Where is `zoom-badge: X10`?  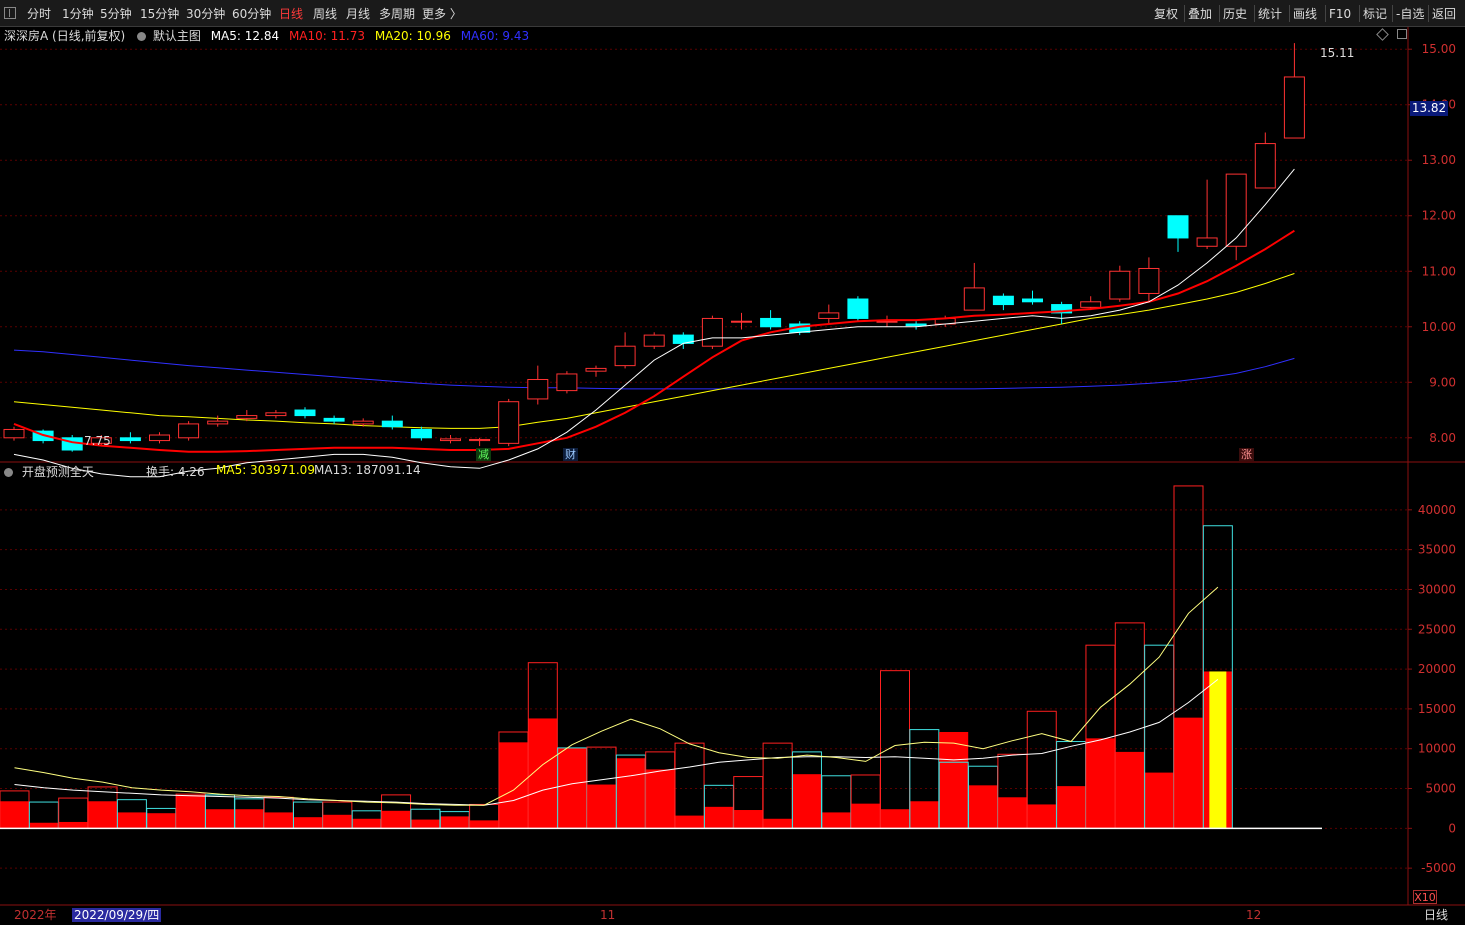 zoom-badge: X10 is located at coordinates (1425, 897).